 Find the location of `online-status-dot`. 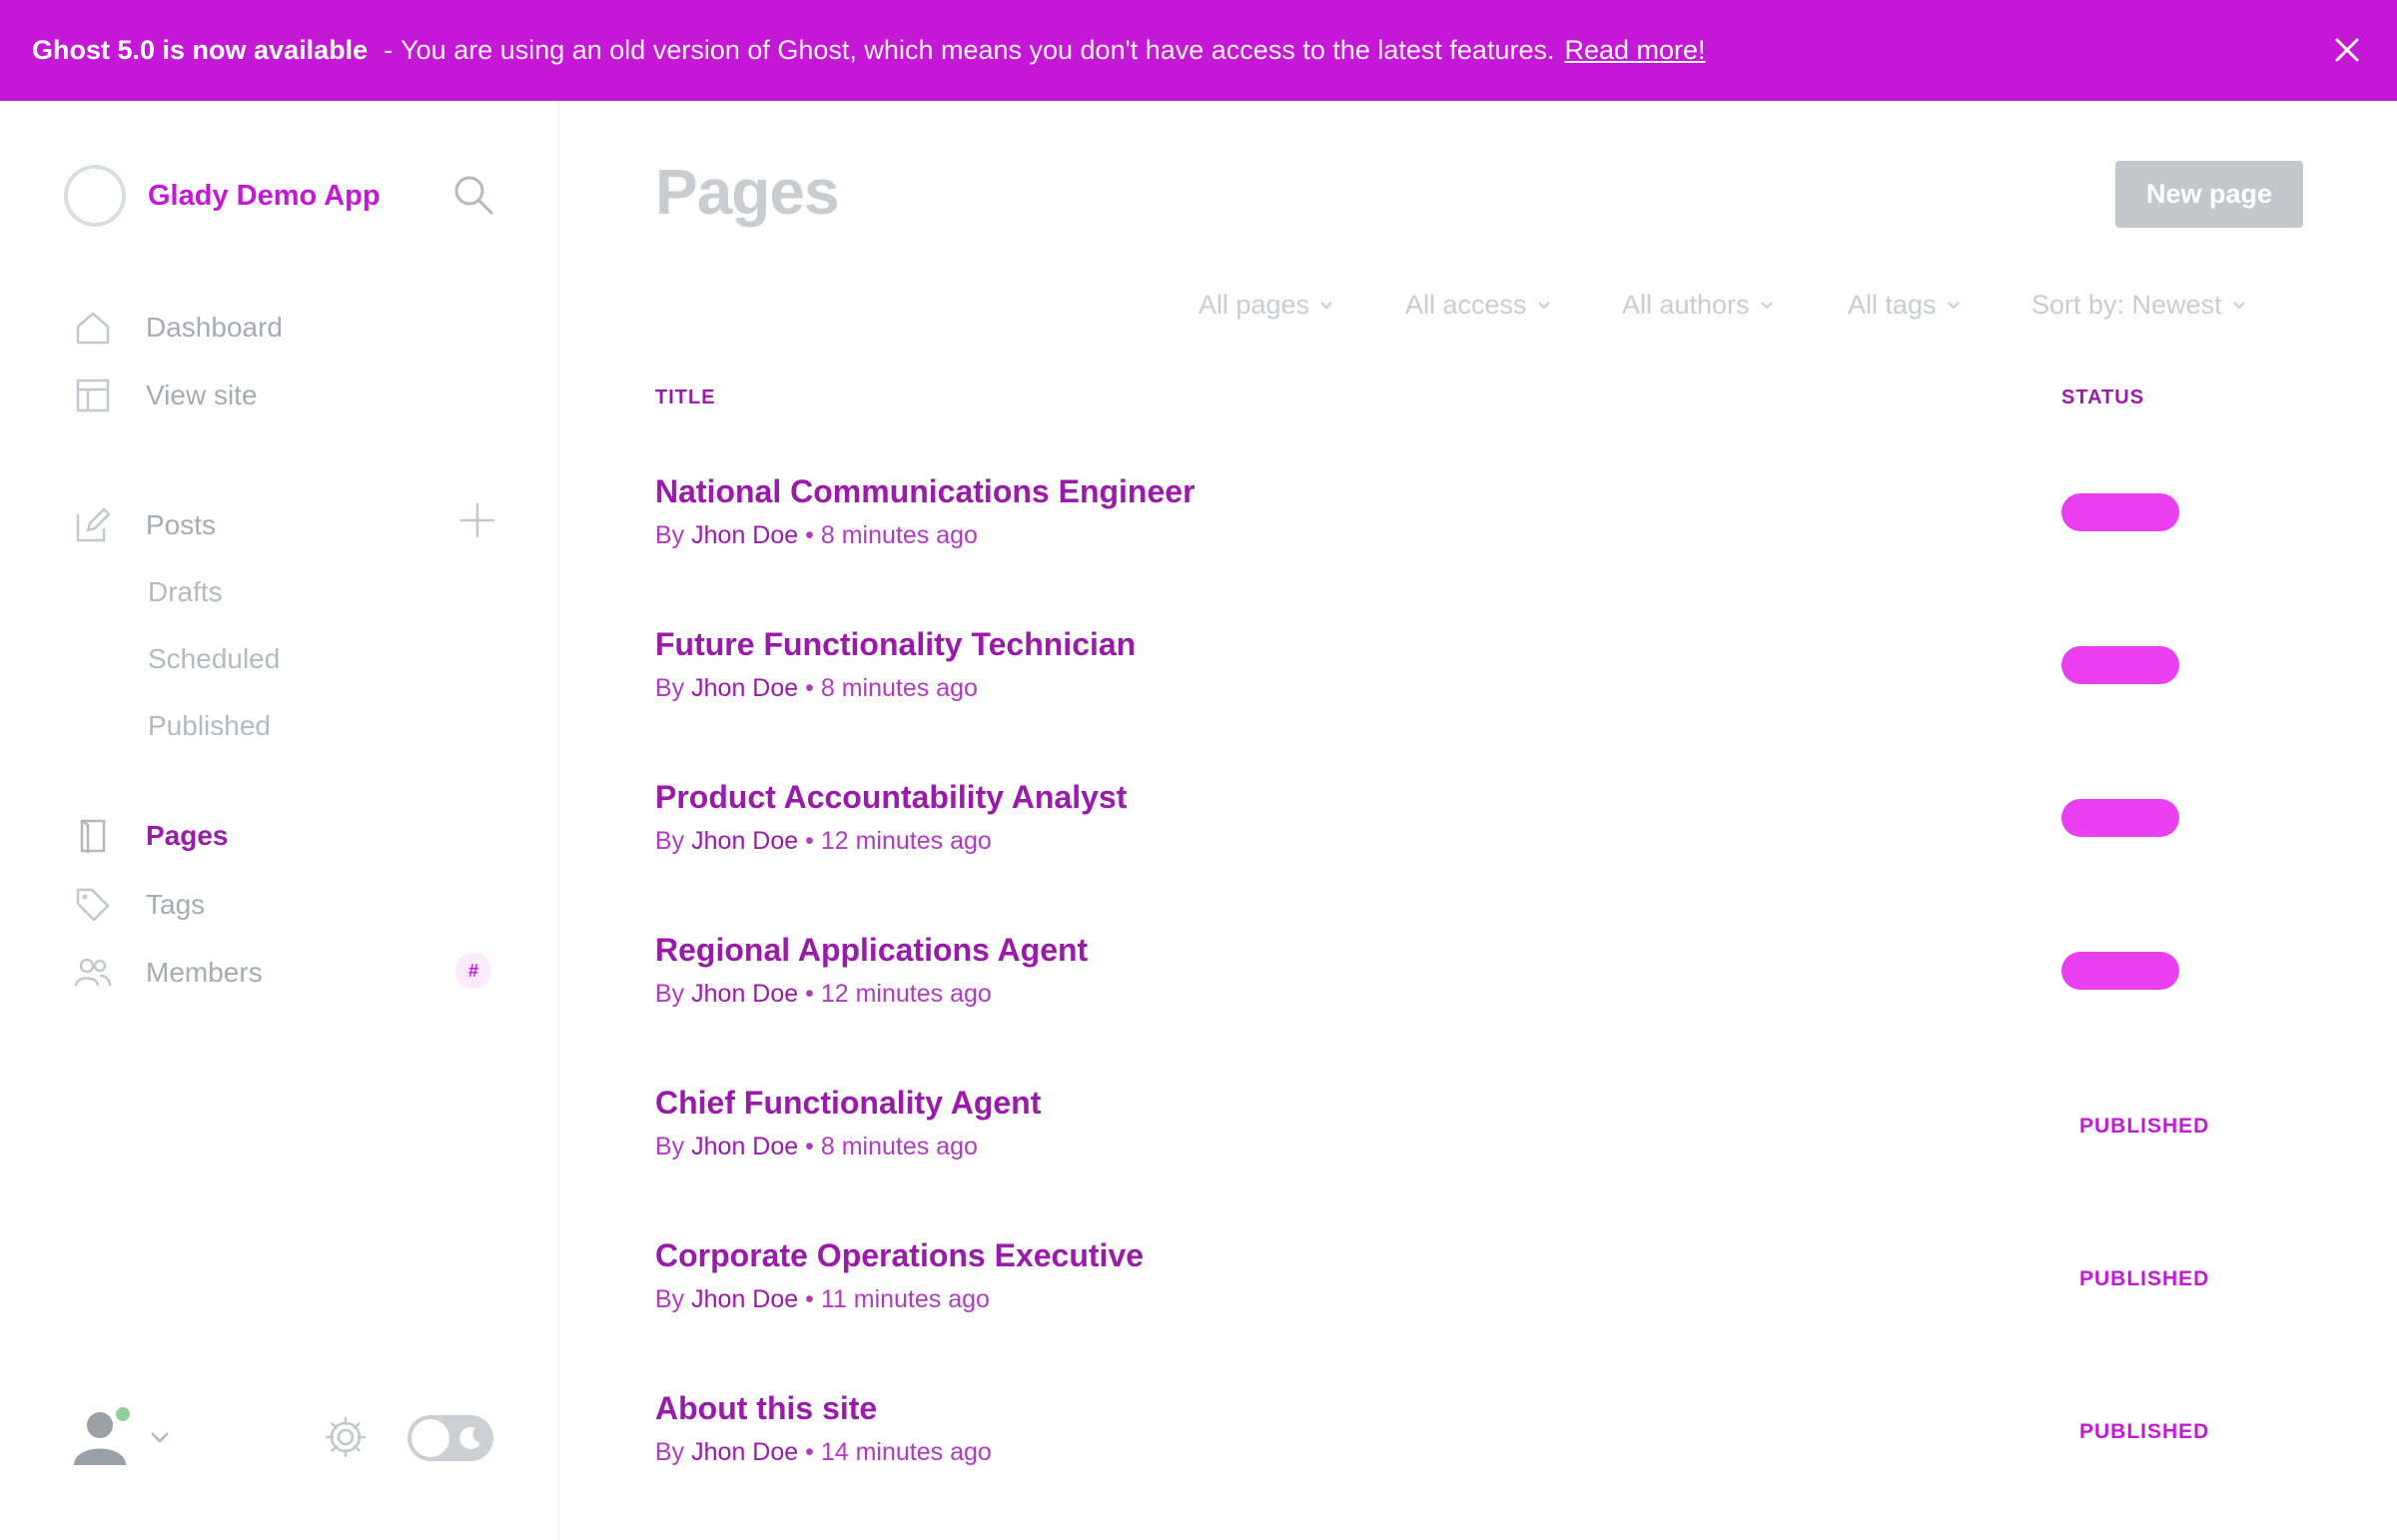

online-status-dot is located at coordinates (123, 1414).